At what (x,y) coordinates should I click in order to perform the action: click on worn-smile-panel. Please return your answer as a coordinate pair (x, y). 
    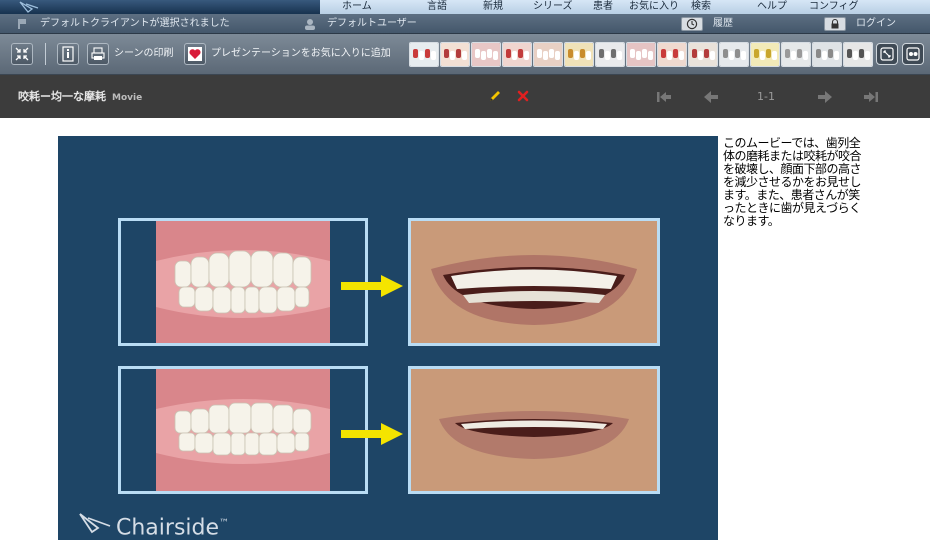
    Looking at the image, I should click on (534, 430).